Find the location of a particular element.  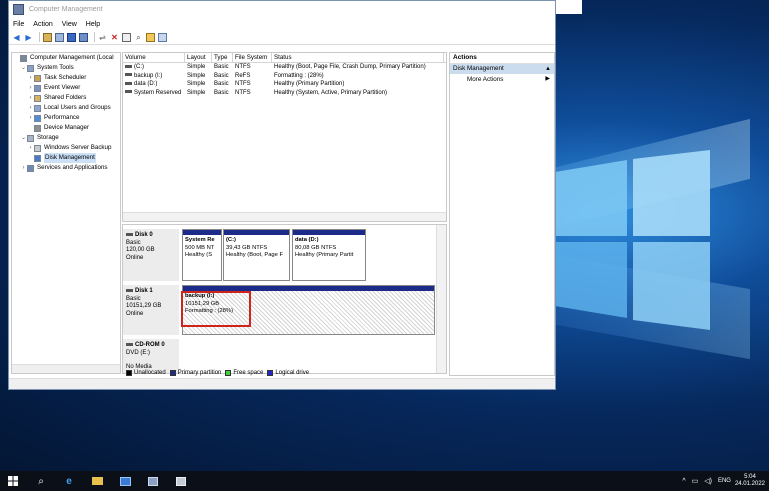

volume-cell-text: (C:) is located at coordinates (139, 67).